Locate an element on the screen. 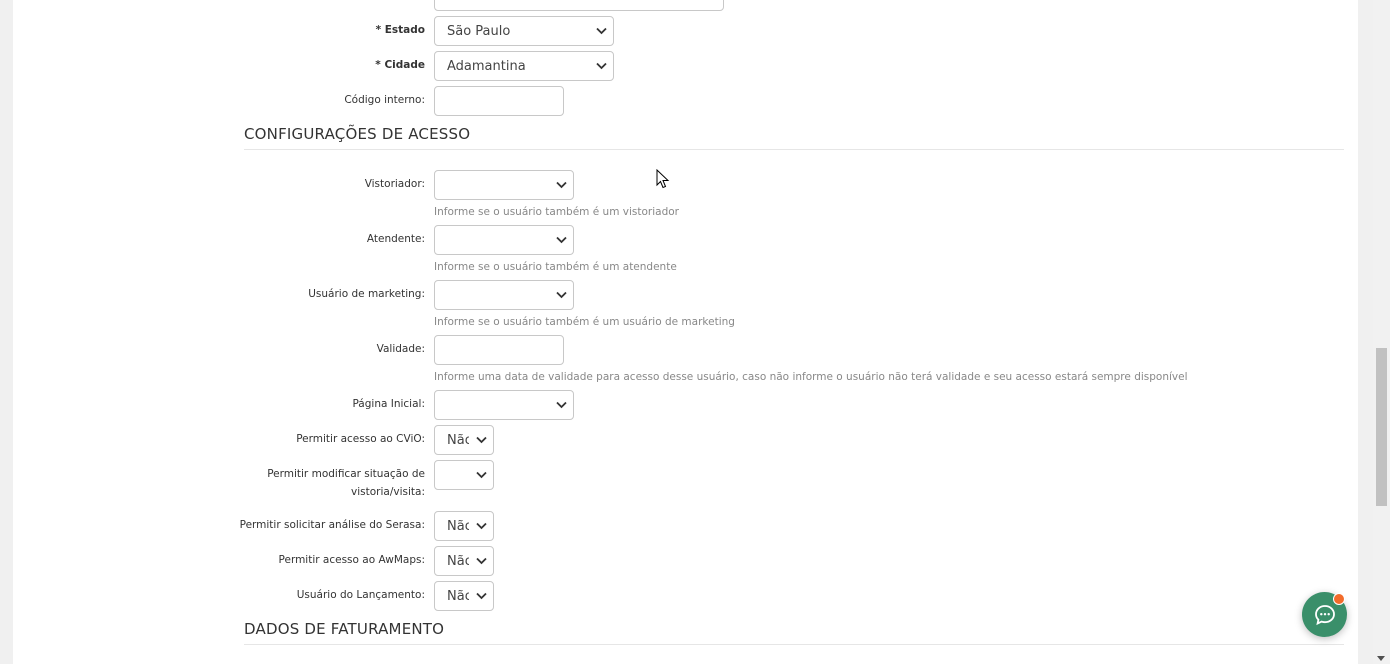 This screenshot has height=664, width=1390. serasa-select: Não is located at coordinates (464, 526).